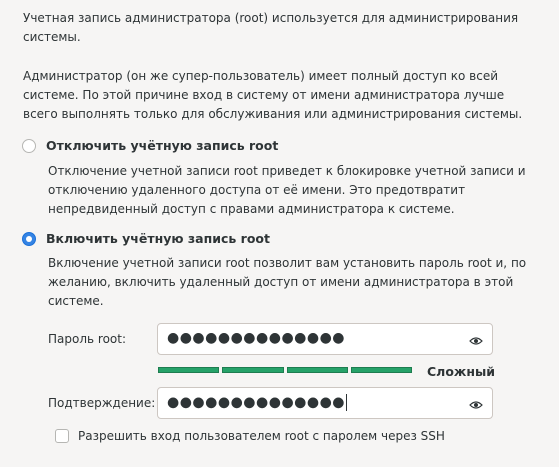 The height and width of the screenshot is (467, 559). Describe the element at coordinates (257, 402) in the screenshot. I see `confirm-mask: ●●●●●●●●●●●●●●` at that location.